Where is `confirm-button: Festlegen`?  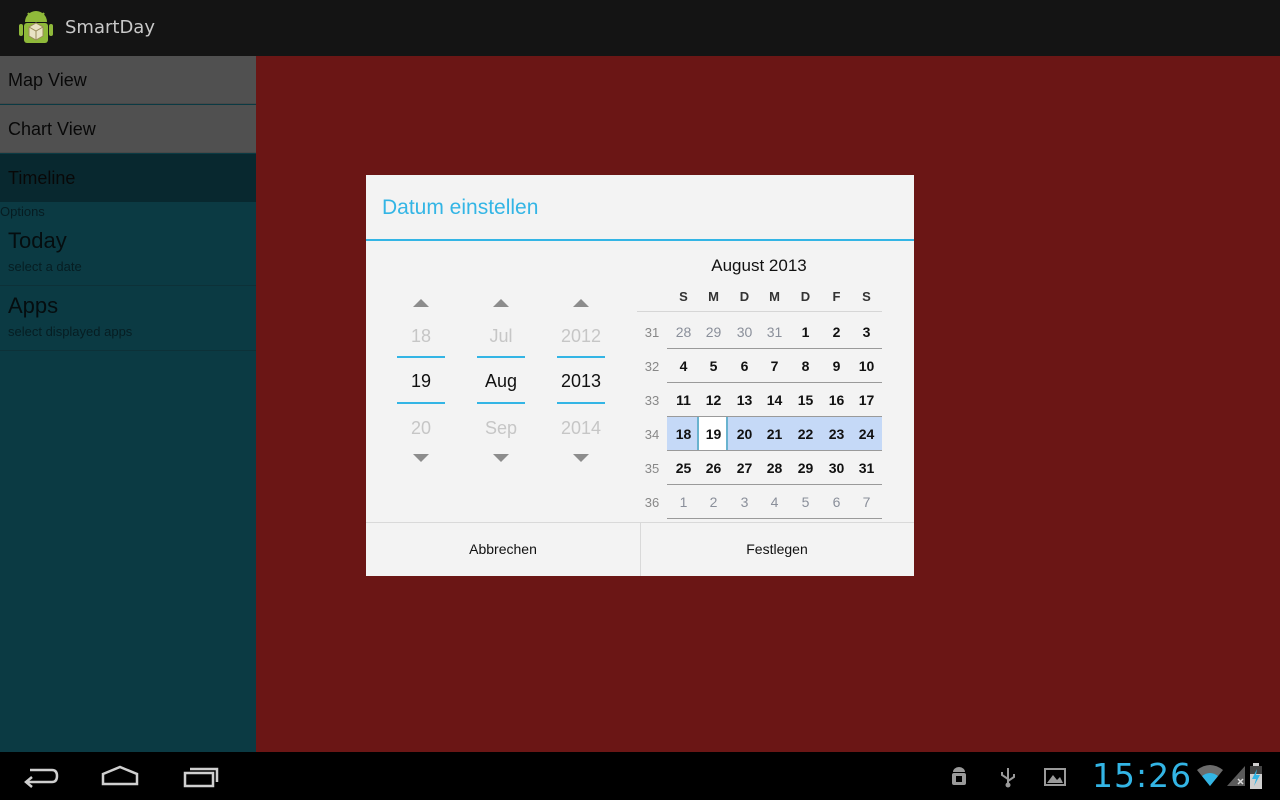 confirm-button: Festlegen is located at coordinates (777, 549).